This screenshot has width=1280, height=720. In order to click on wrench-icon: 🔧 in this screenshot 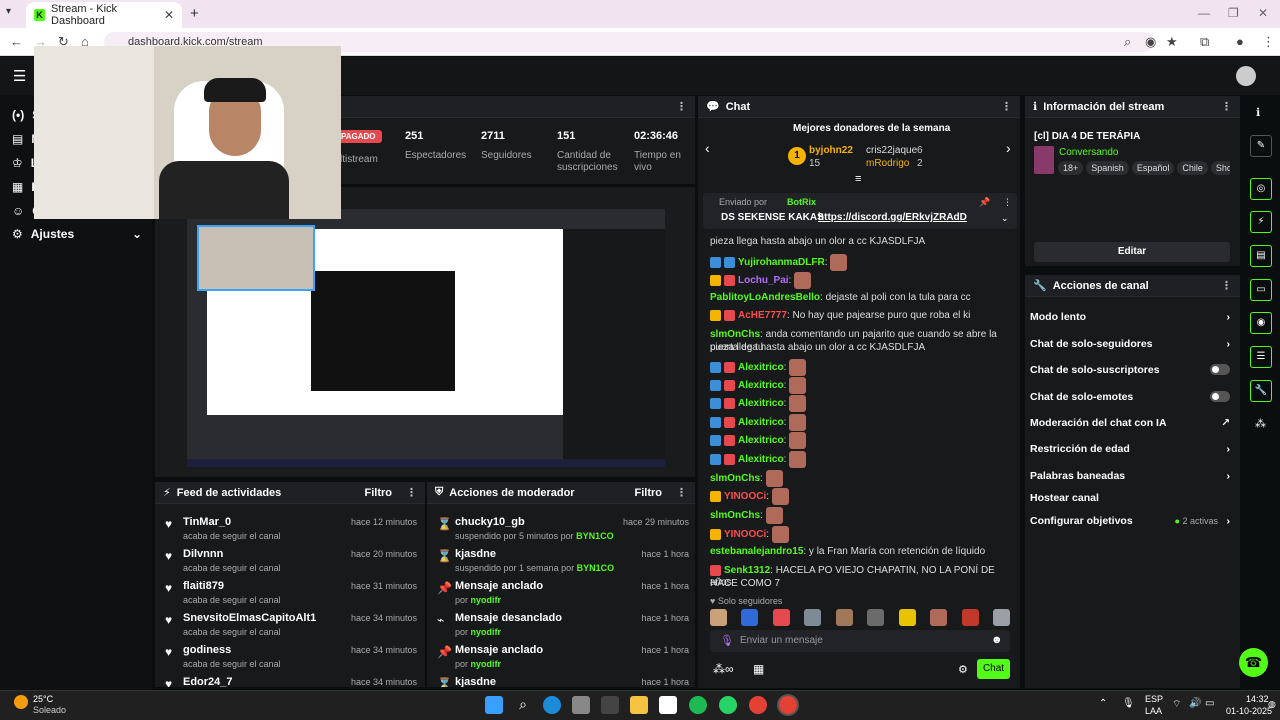, I will do `click(1261, 391)`.